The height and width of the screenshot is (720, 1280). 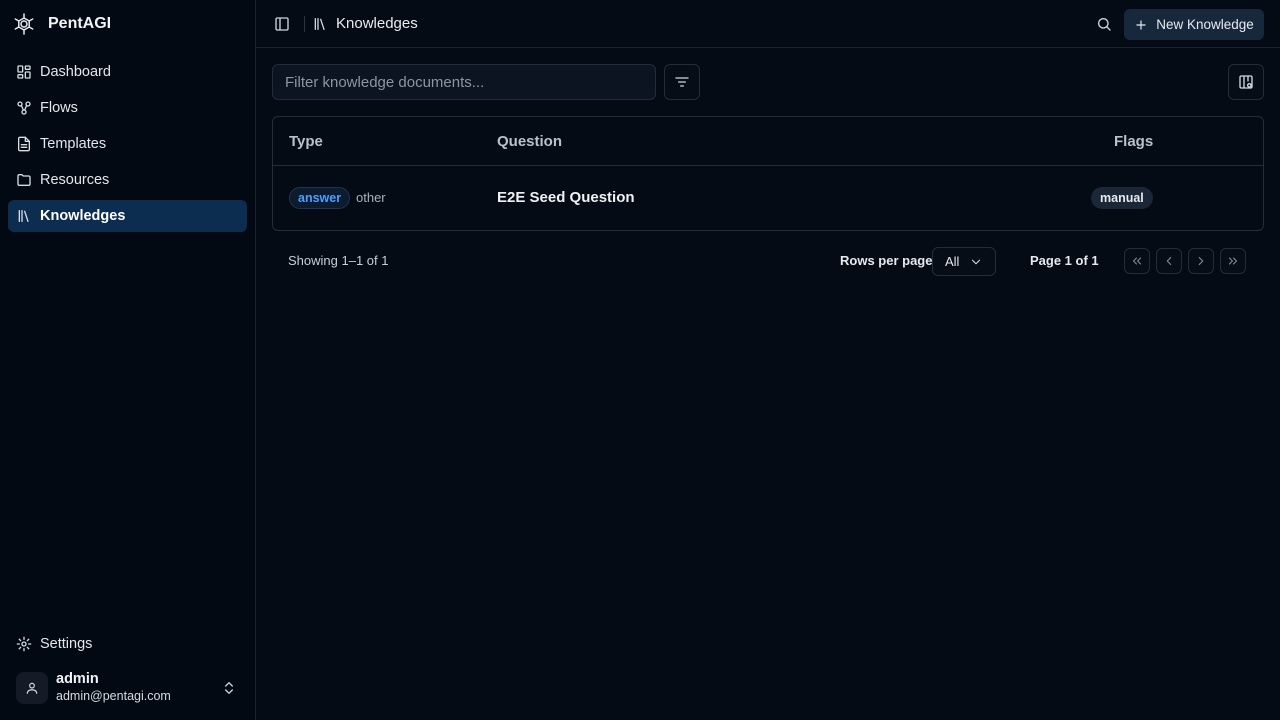 I want to click on filter-button, so click(x=682, y=82).